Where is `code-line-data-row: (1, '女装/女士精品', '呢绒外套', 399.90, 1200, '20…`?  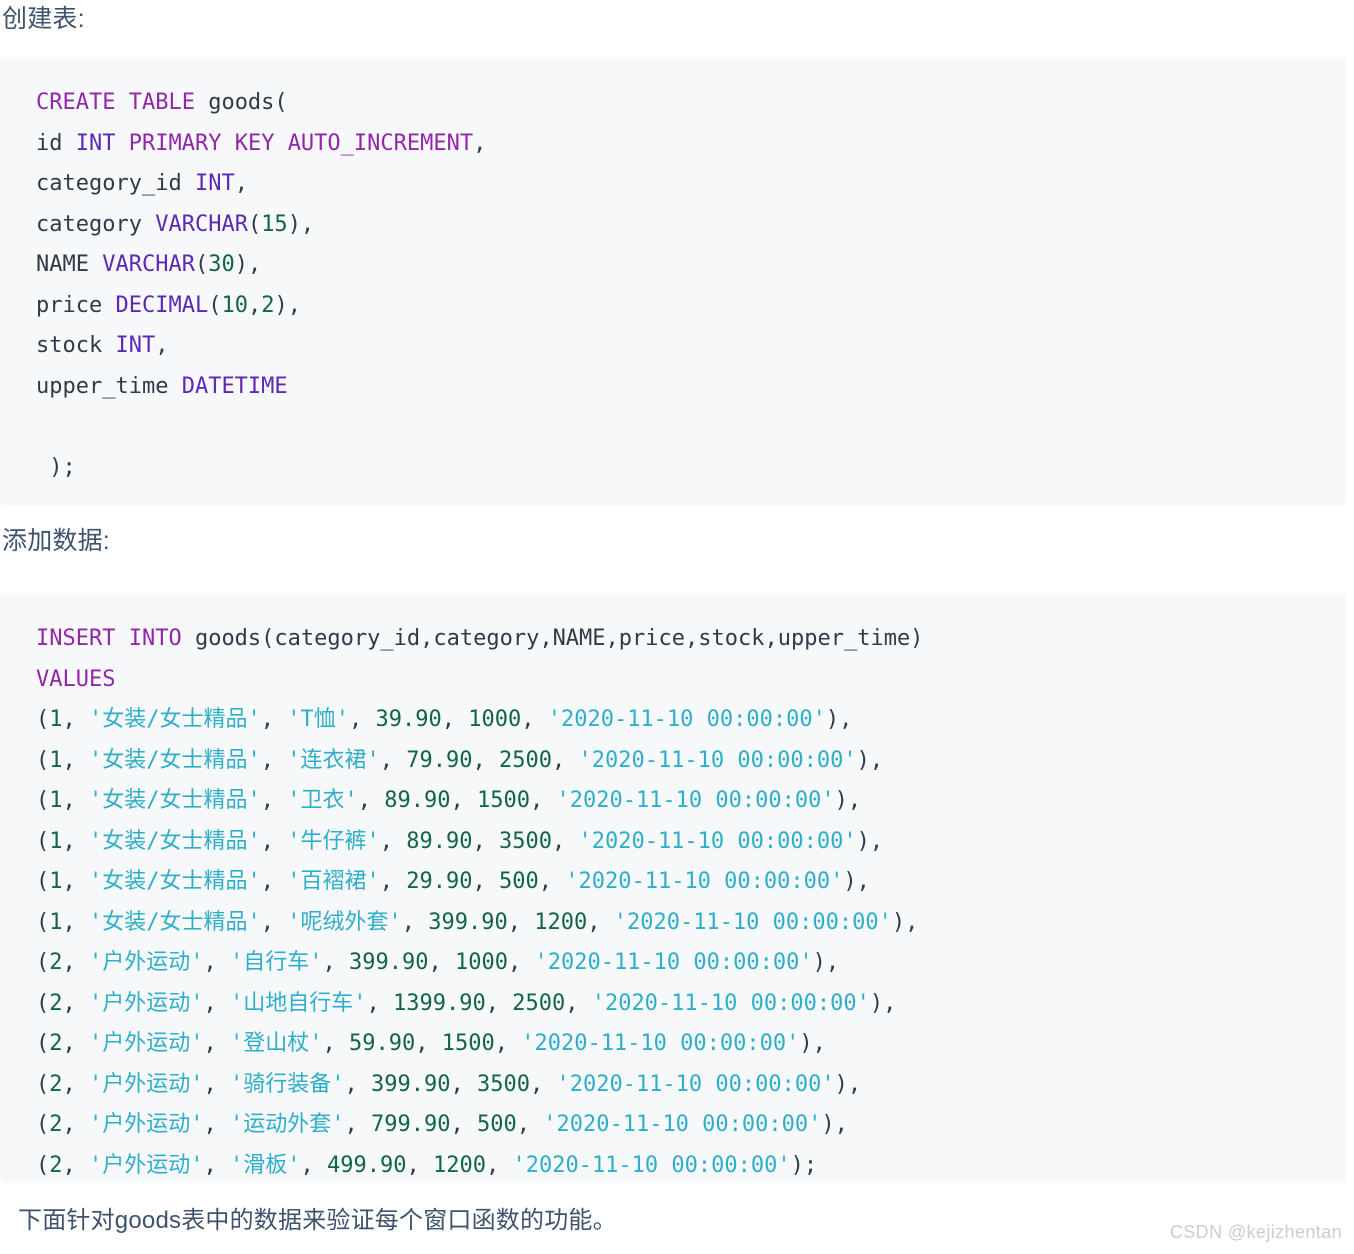
code-line-data-row: (1, '女装/女士精品', '呢绒外套', 399.90, 1200, '20… is located at coordinates (691, 923).